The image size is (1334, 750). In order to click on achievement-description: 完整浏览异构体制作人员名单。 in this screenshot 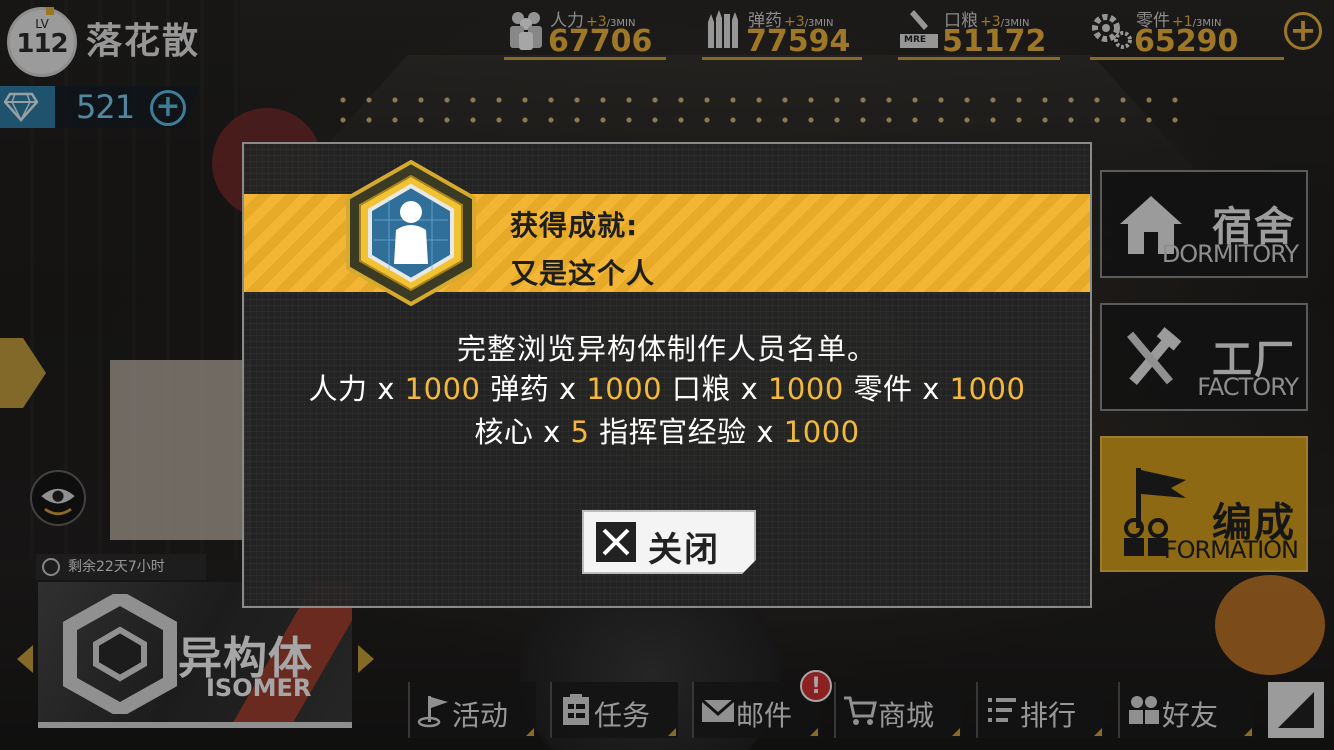, I will do `click(666, 349)`.